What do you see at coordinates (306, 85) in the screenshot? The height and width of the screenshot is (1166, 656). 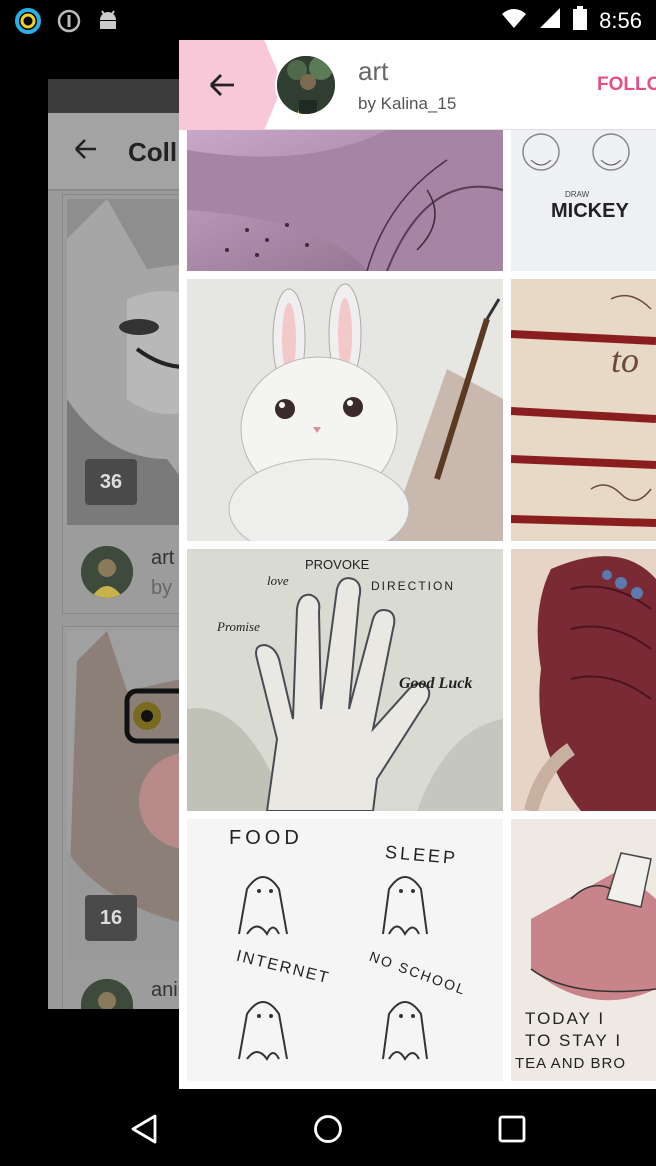 I see `author-avatar` at bounding box center [306, 85].